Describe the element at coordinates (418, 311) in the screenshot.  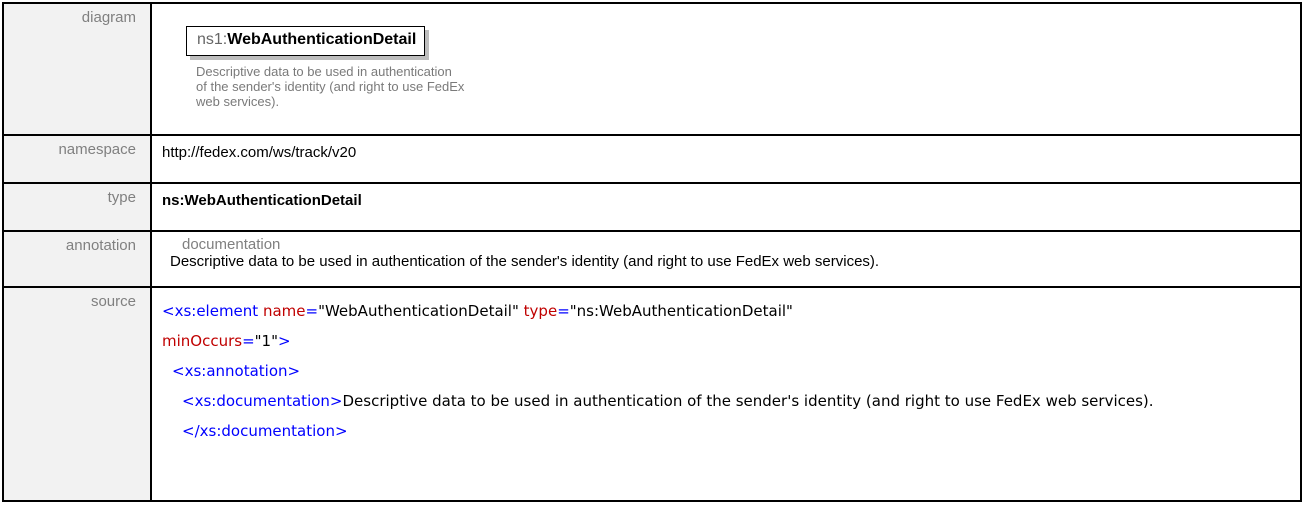
I see `src-val-name: "WebAuthenticationDetail"` at that location.